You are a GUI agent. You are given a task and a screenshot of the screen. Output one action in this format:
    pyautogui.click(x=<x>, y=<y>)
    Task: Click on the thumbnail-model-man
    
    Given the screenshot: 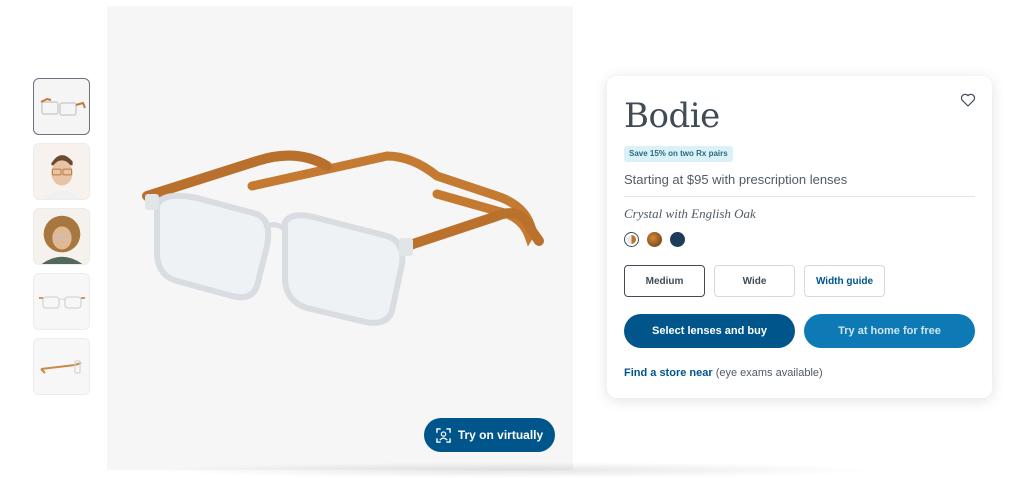 What is the action you would take?
    pyautogui.click(x=61, y=171)
    